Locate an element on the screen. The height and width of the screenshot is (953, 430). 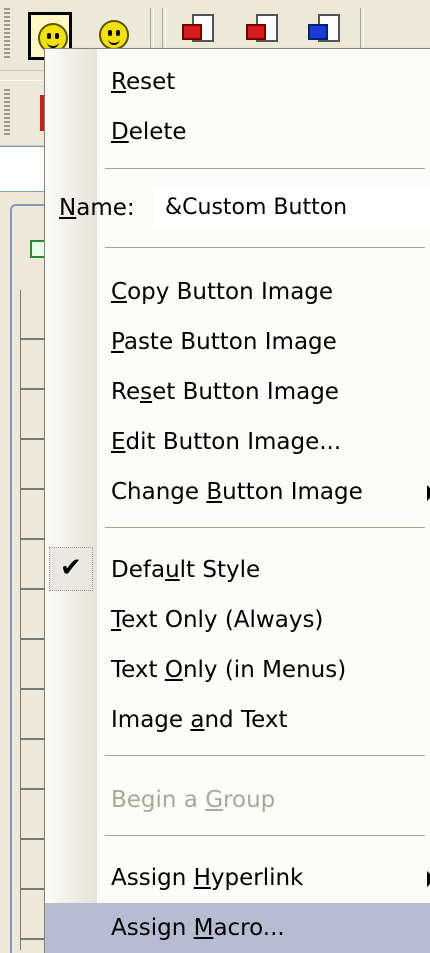
menu-item-reset-button-image: Reset Button Image is located at coordinates (237, 392).